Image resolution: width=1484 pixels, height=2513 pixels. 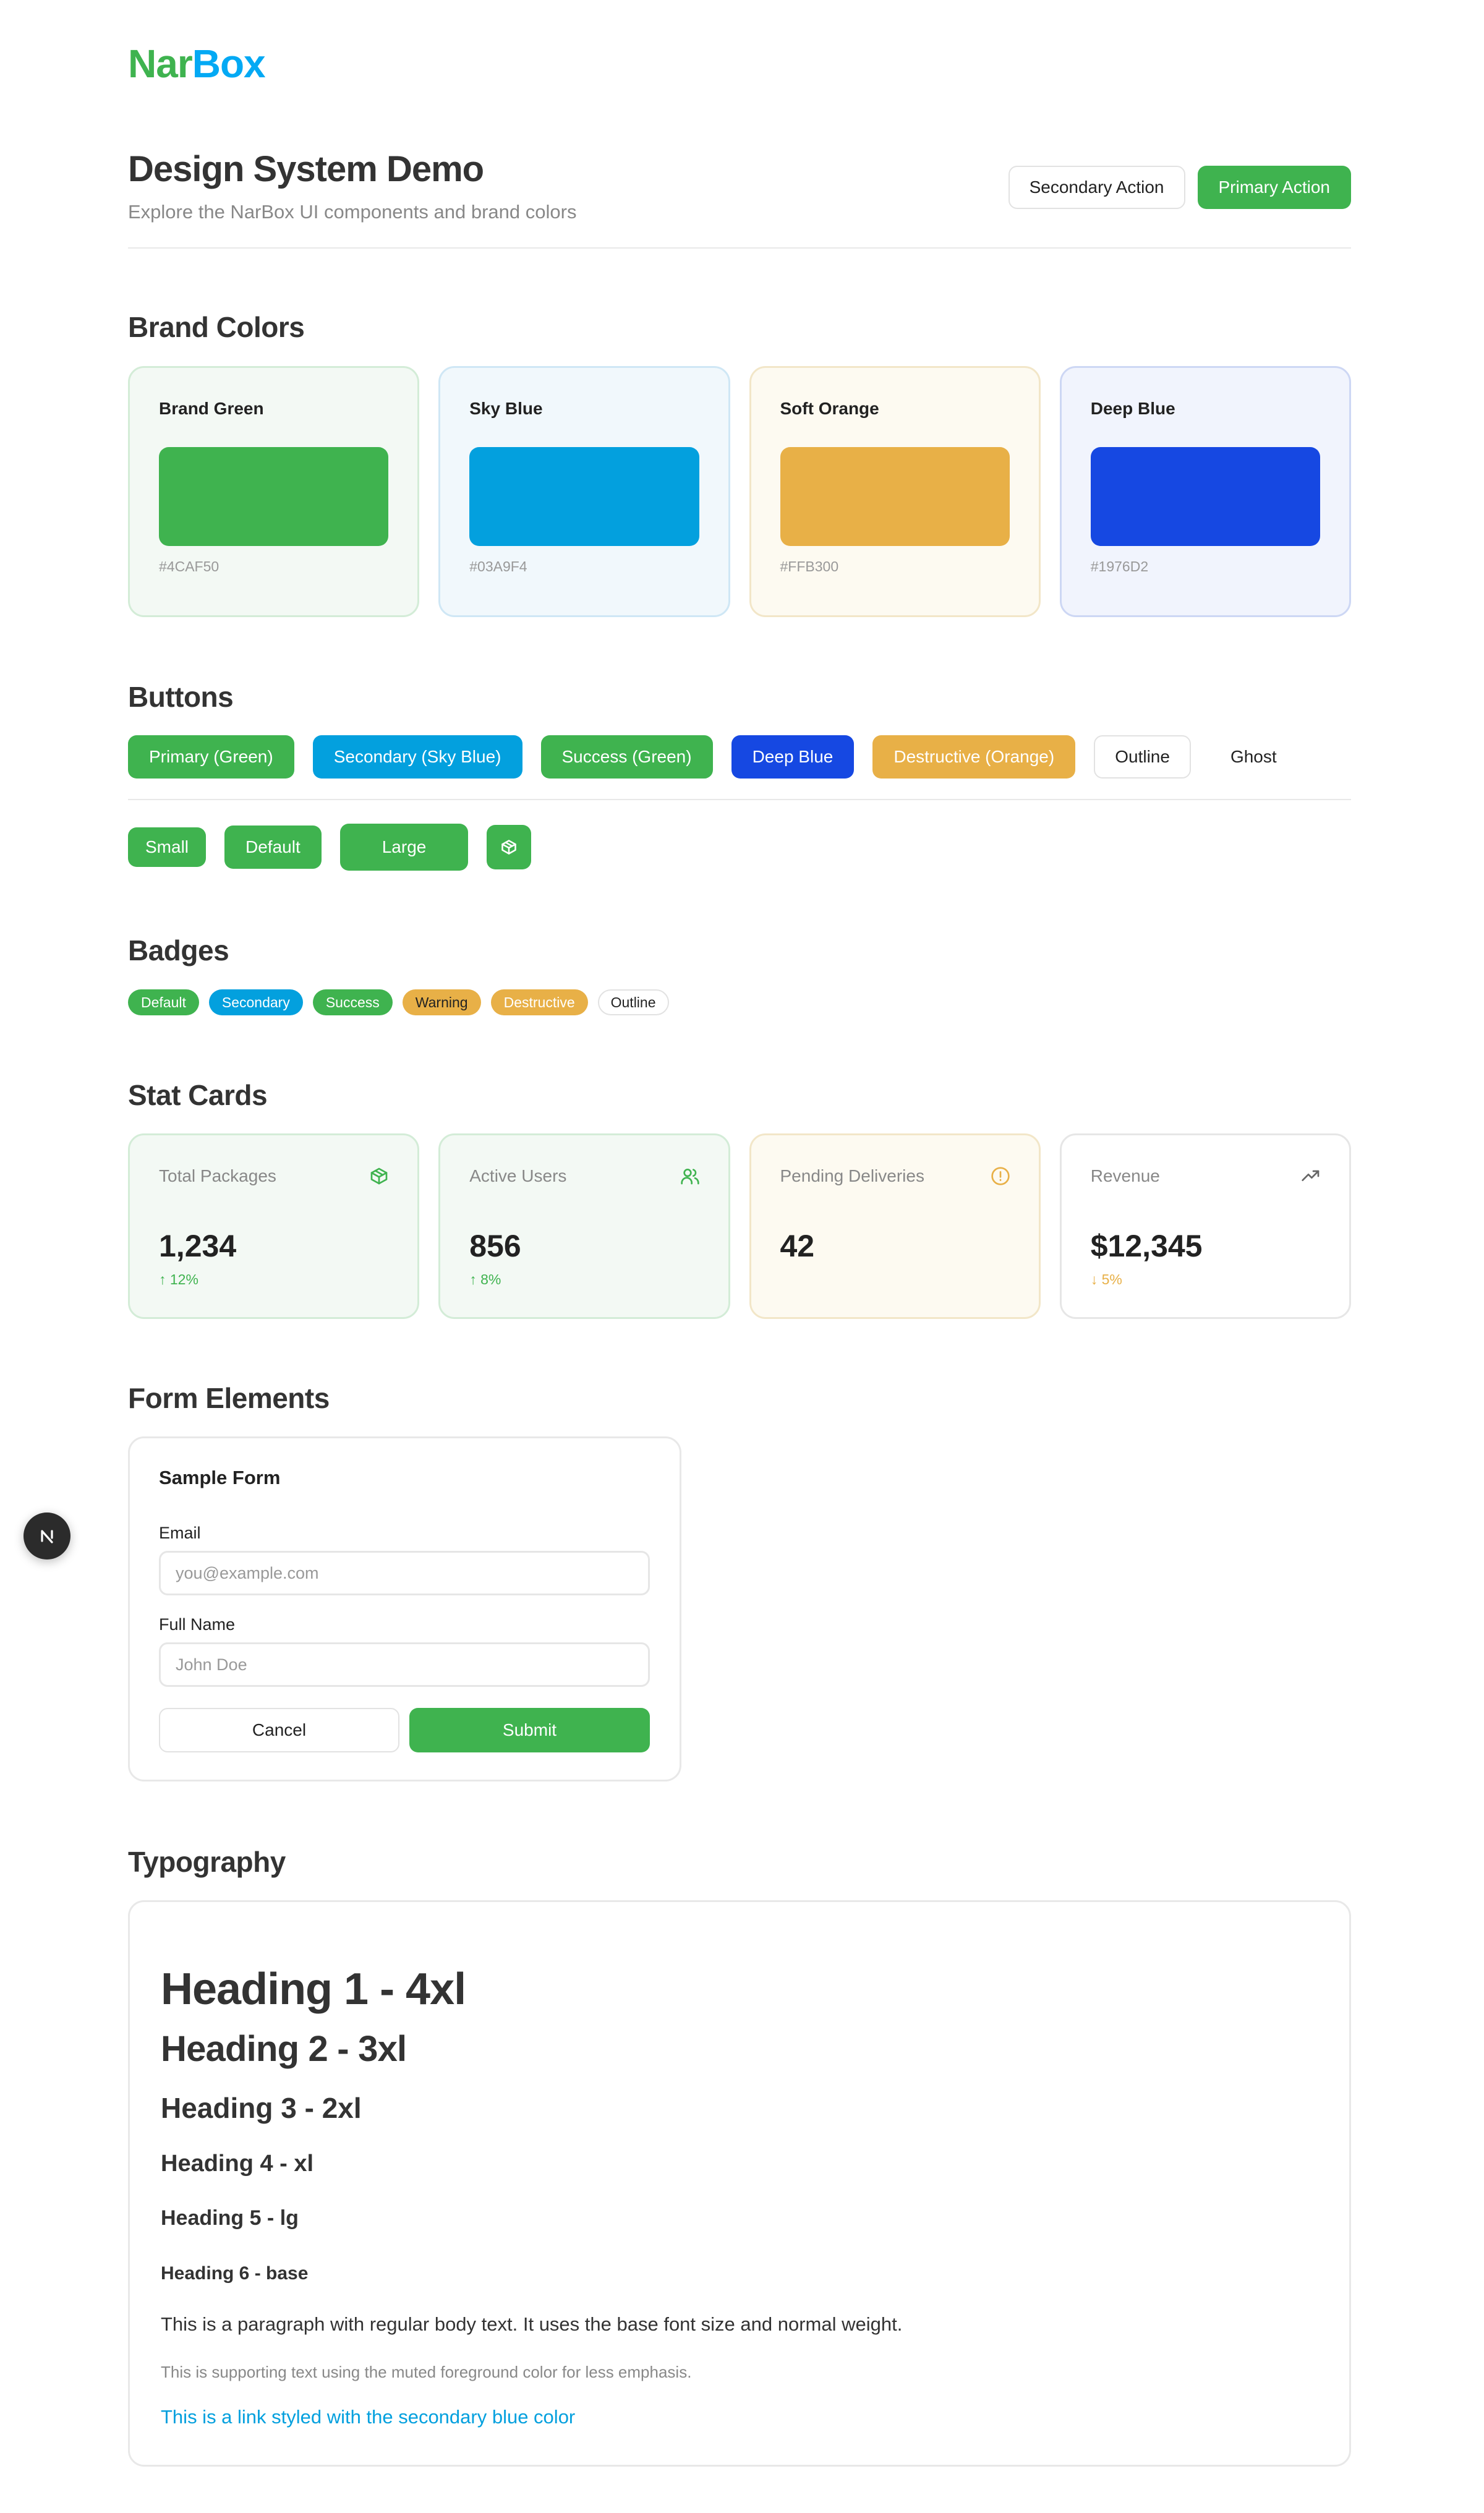 I want to click on icon-button, so click(x=509, y=847).